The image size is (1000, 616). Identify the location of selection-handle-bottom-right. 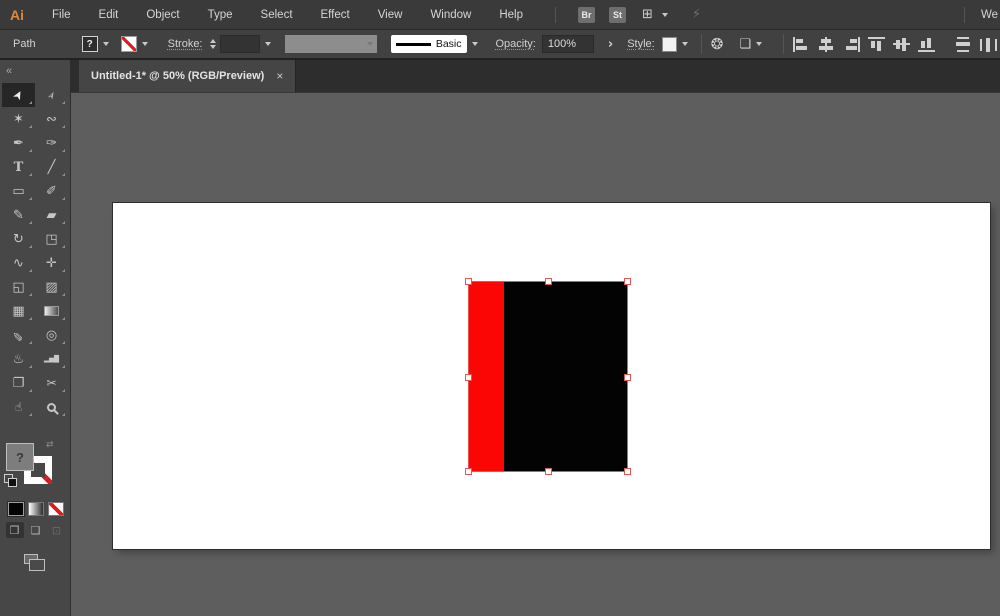
(627, 471).